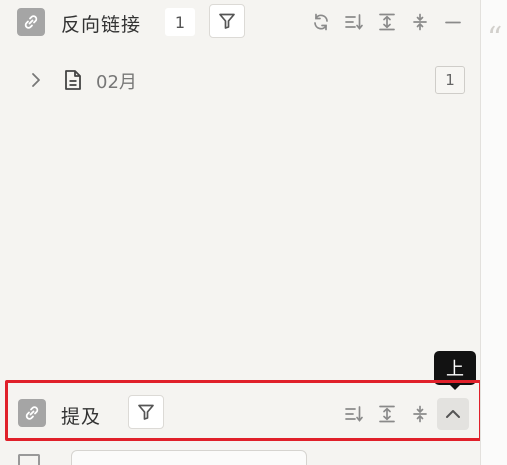 This screenshot has width=507, height=465. Describe the element at coordinates (101, 25) in the screenshot. I see `backlinks-title: 反向链接` at that location.